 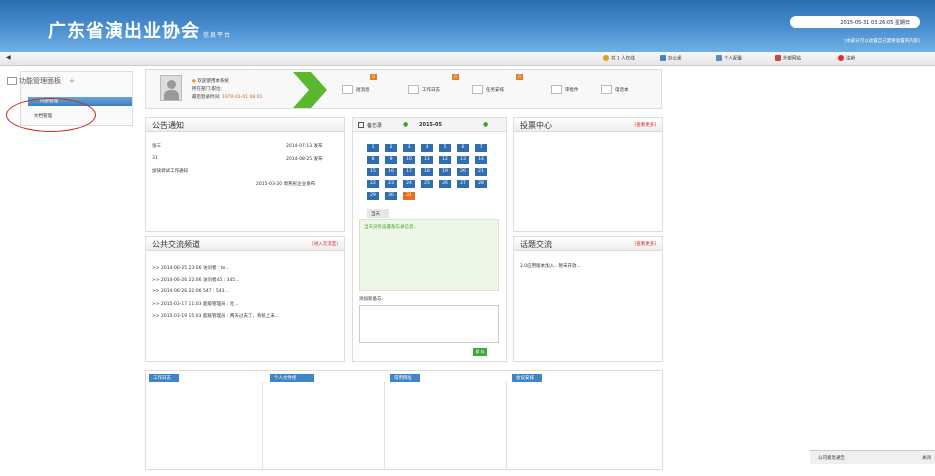 What do you see at coordinates (391, 196) in the screenshot?
I see `calendar-day: 30` at bounding box center [391, 196].